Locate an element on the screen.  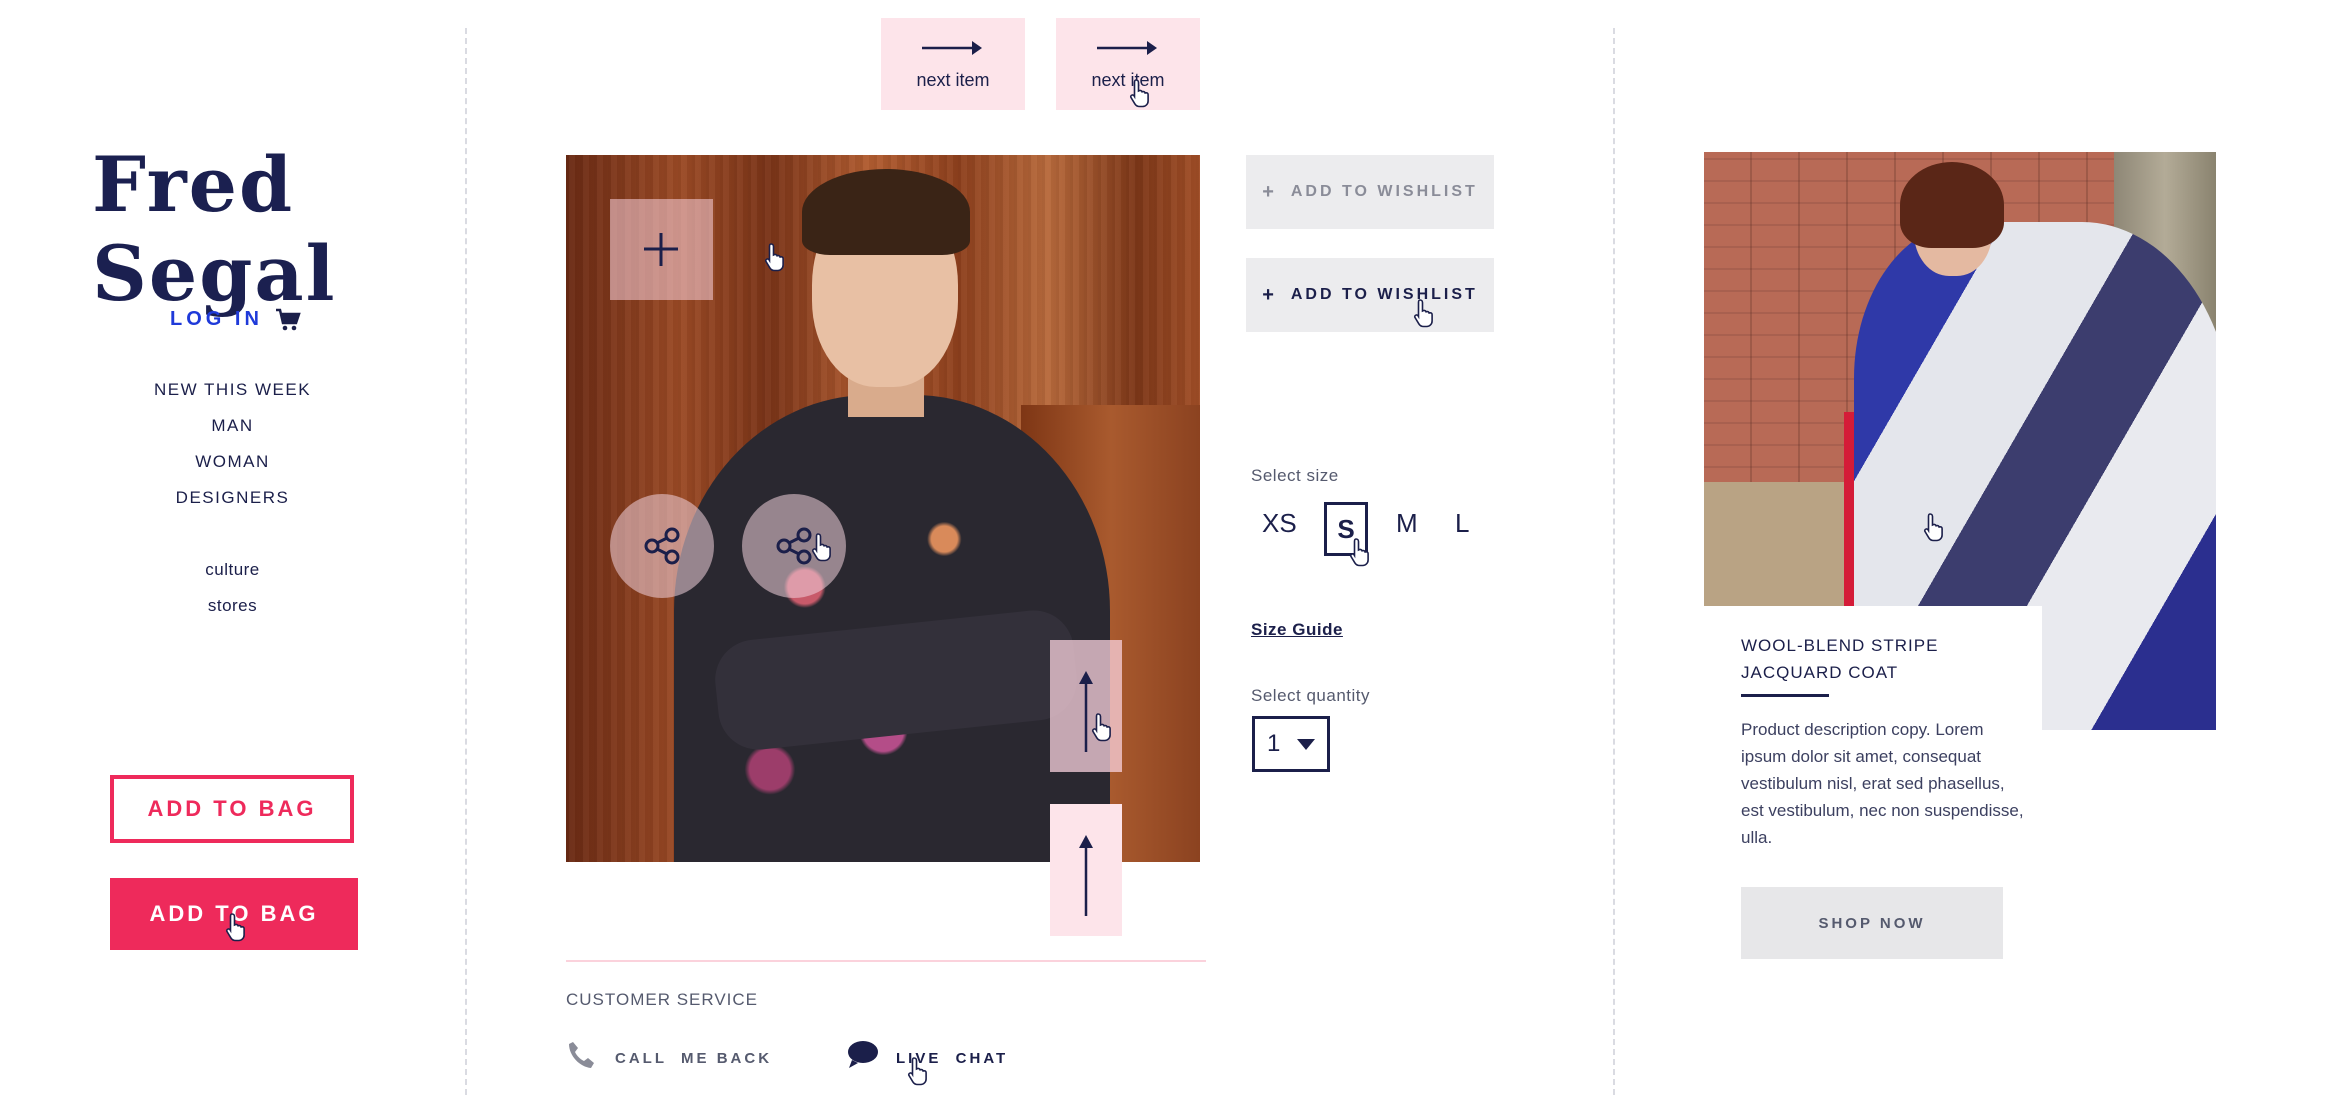
add-to-wishlist-button-default: + ADD TO WISHLIST is located at coordinates (1370, 192).